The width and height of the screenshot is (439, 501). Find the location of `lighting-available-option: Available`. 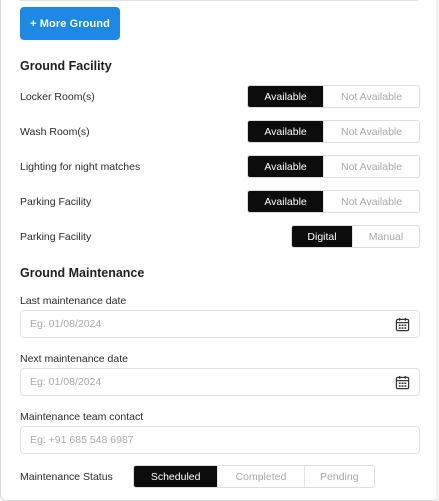

lighting-available-option: Available is located at coordinates (286, 166).